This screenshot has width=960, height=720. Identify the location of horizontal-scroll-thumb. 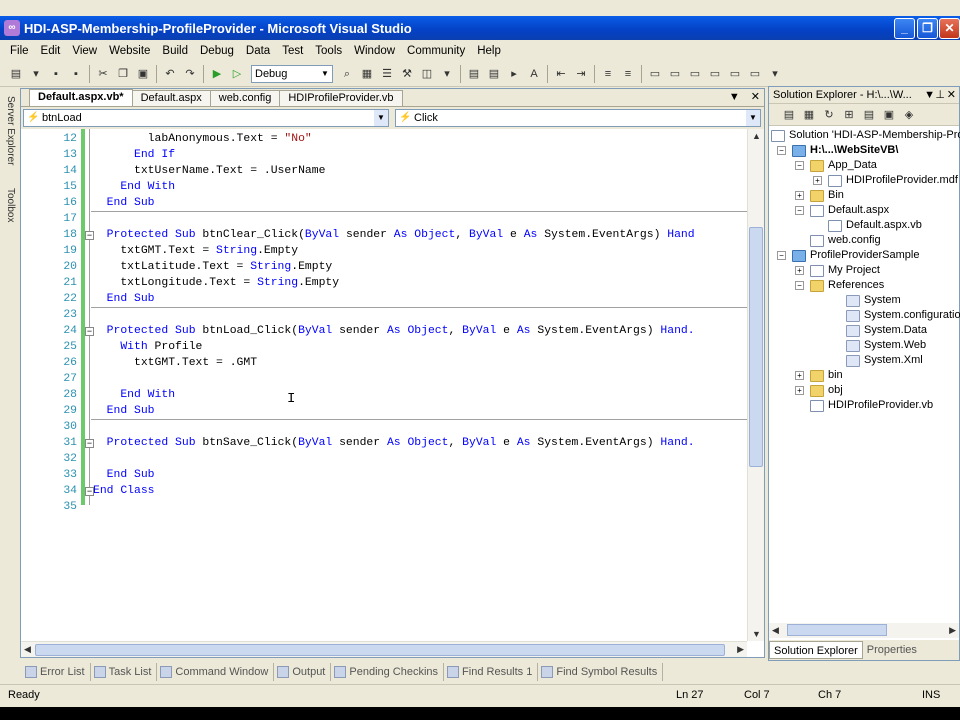
(380, 650).